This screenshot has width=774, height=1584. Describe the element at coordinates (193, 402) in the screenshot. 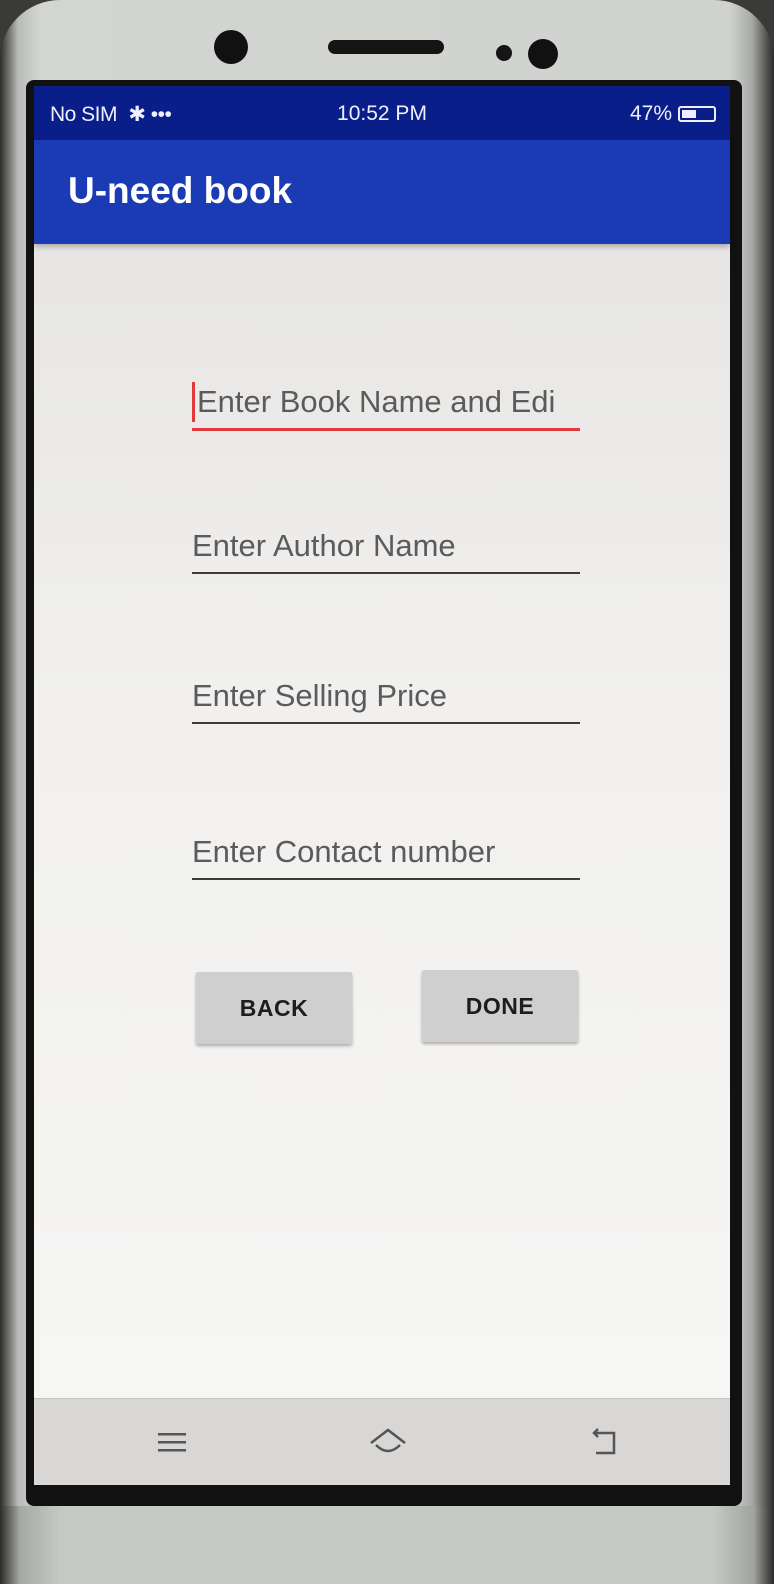

I see `text-cursor` at that location.